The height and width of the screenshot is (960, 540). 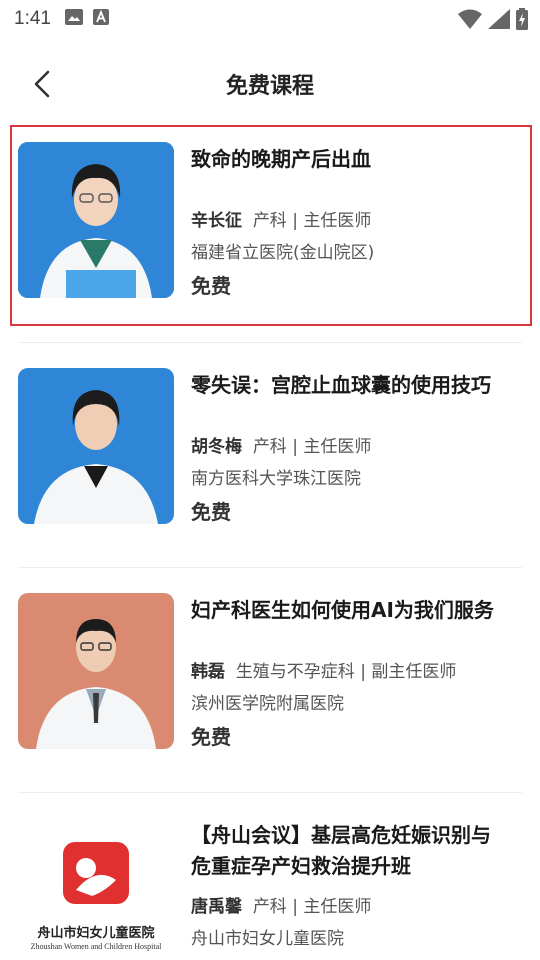 I want to click on text-icon, so click(x=100, y=19).